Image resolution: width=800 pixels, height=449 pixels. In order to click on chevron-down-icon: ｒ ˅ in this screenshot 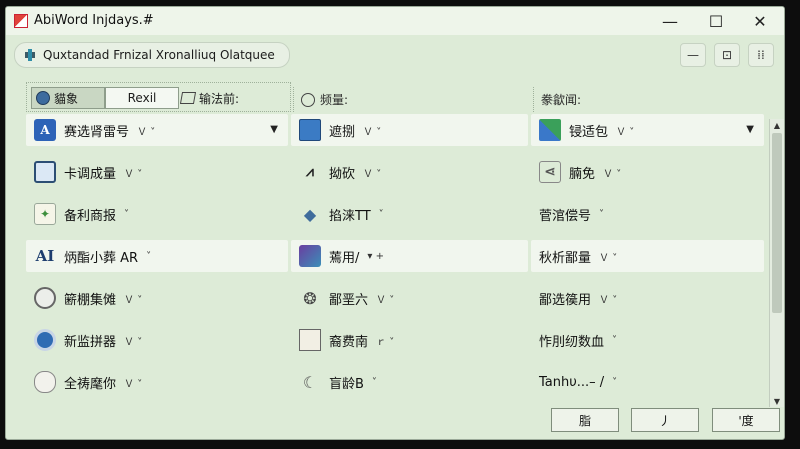, I will do `click(385, 340)`.